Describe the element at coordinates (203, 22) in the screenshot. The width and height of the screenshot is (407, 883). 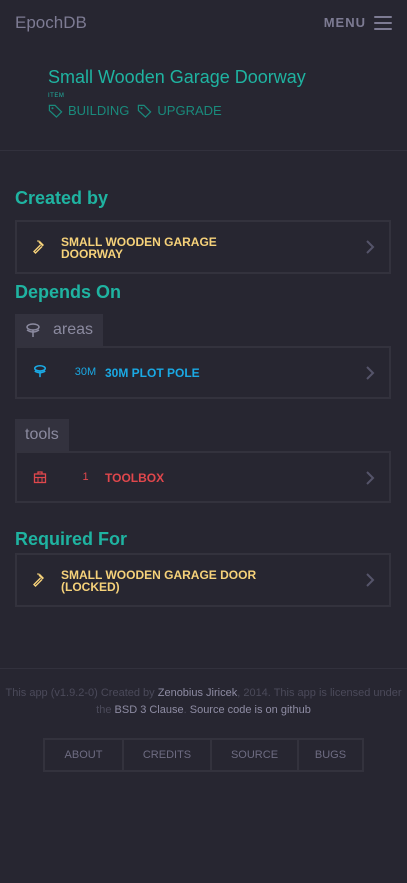
I see `navbar: EpochDB MENU` at that location.